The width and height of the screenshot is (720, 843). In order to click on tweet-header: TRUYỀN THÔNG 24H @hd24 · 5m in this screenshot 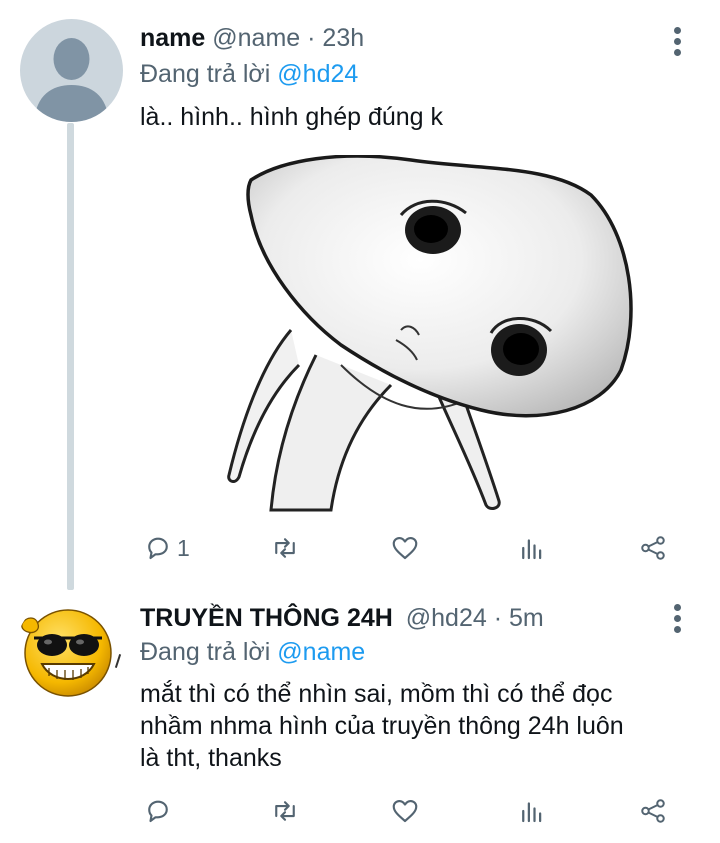, I will do `click(342, 618)`.